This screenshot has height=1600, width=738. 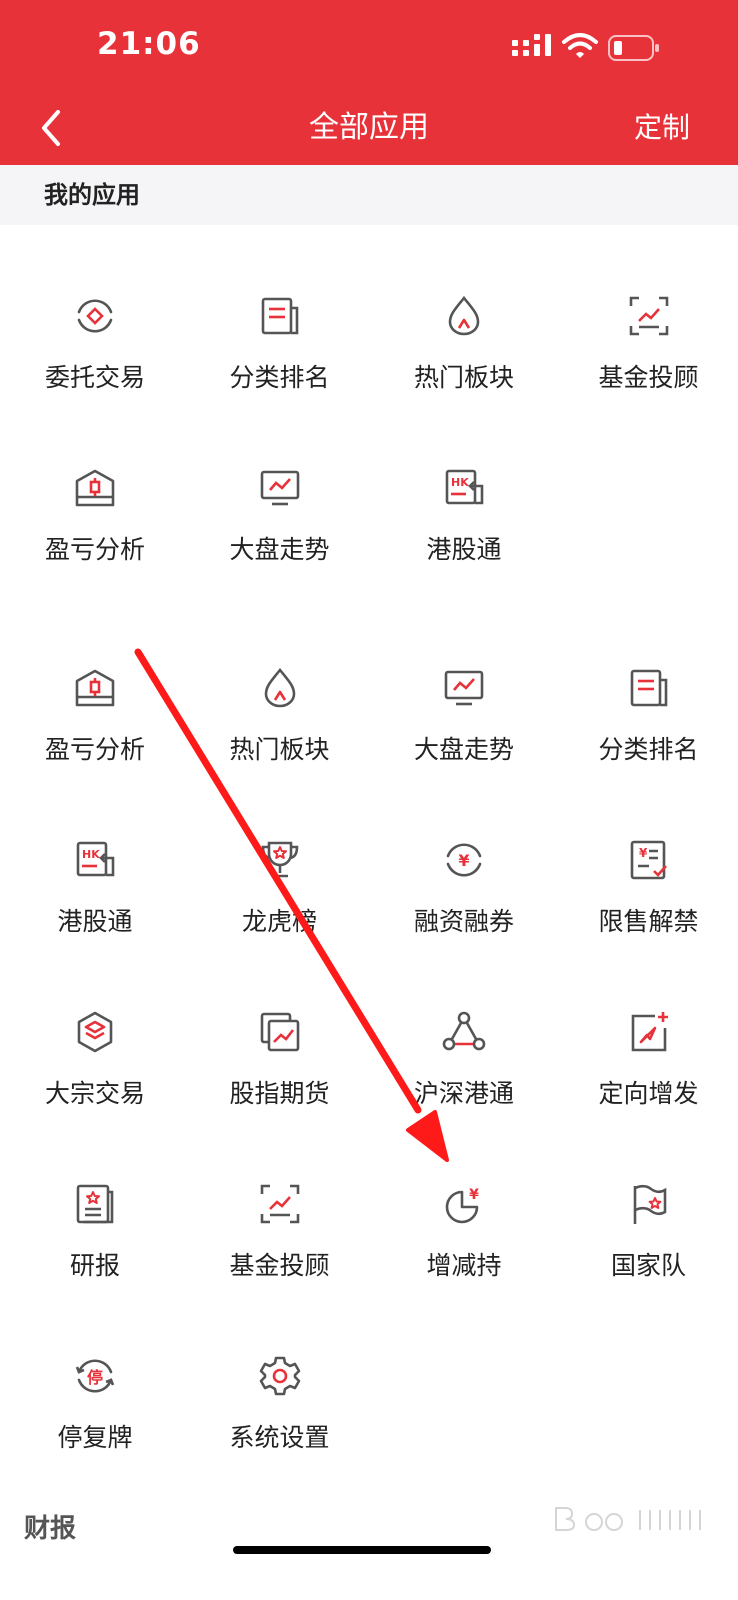 What do you see at coordinates (279, 1376) in the screenshot?
I see `gear-icon` at bounding box center [279, 1376].